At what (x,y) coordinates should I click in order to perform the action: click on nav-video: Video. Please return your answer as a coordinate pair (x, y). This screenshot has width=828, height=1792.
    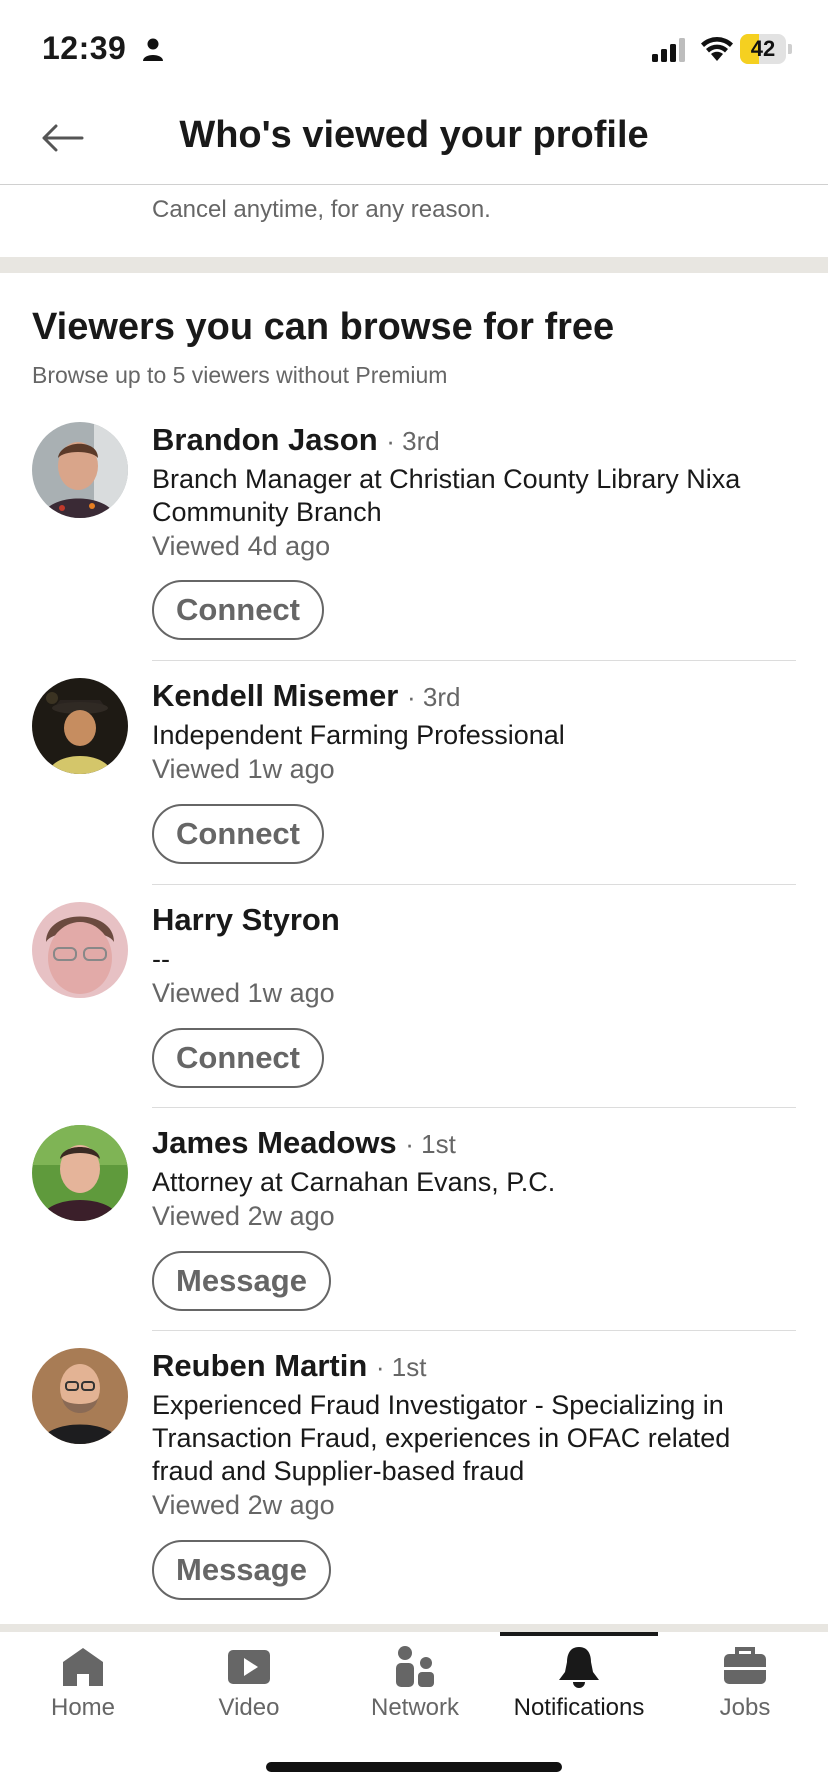
    Looking at the image, I should click on (249, 1687).